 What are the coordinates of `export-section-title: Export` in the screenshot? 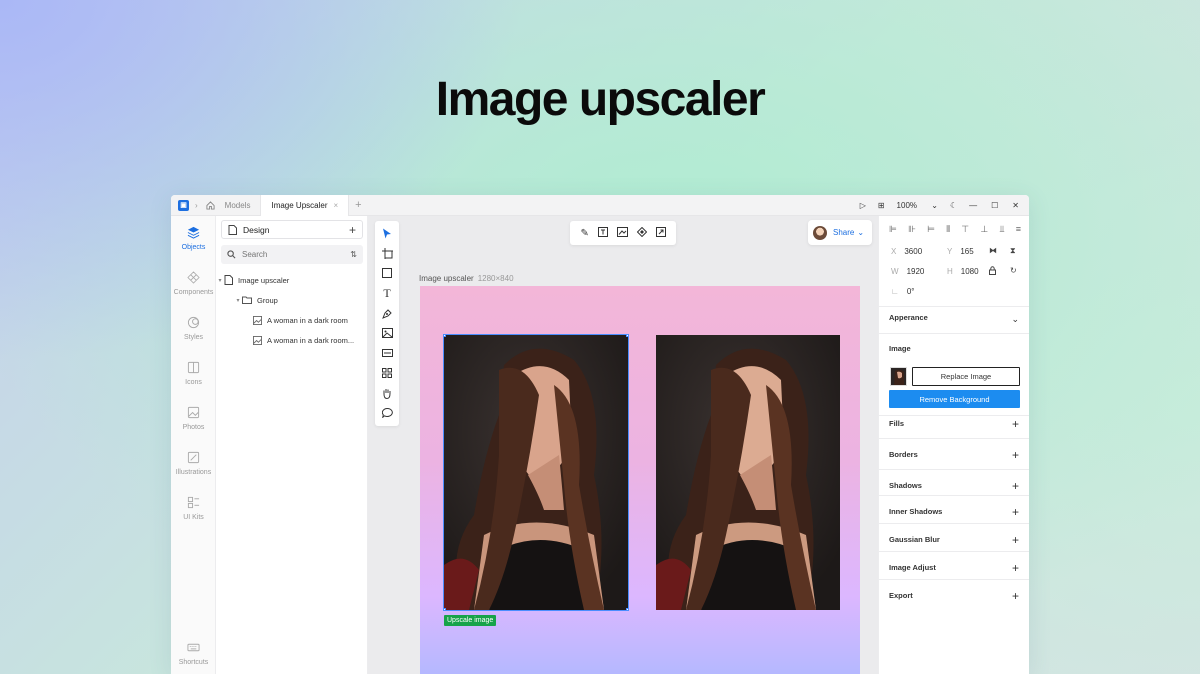 It's located at (901, 595).